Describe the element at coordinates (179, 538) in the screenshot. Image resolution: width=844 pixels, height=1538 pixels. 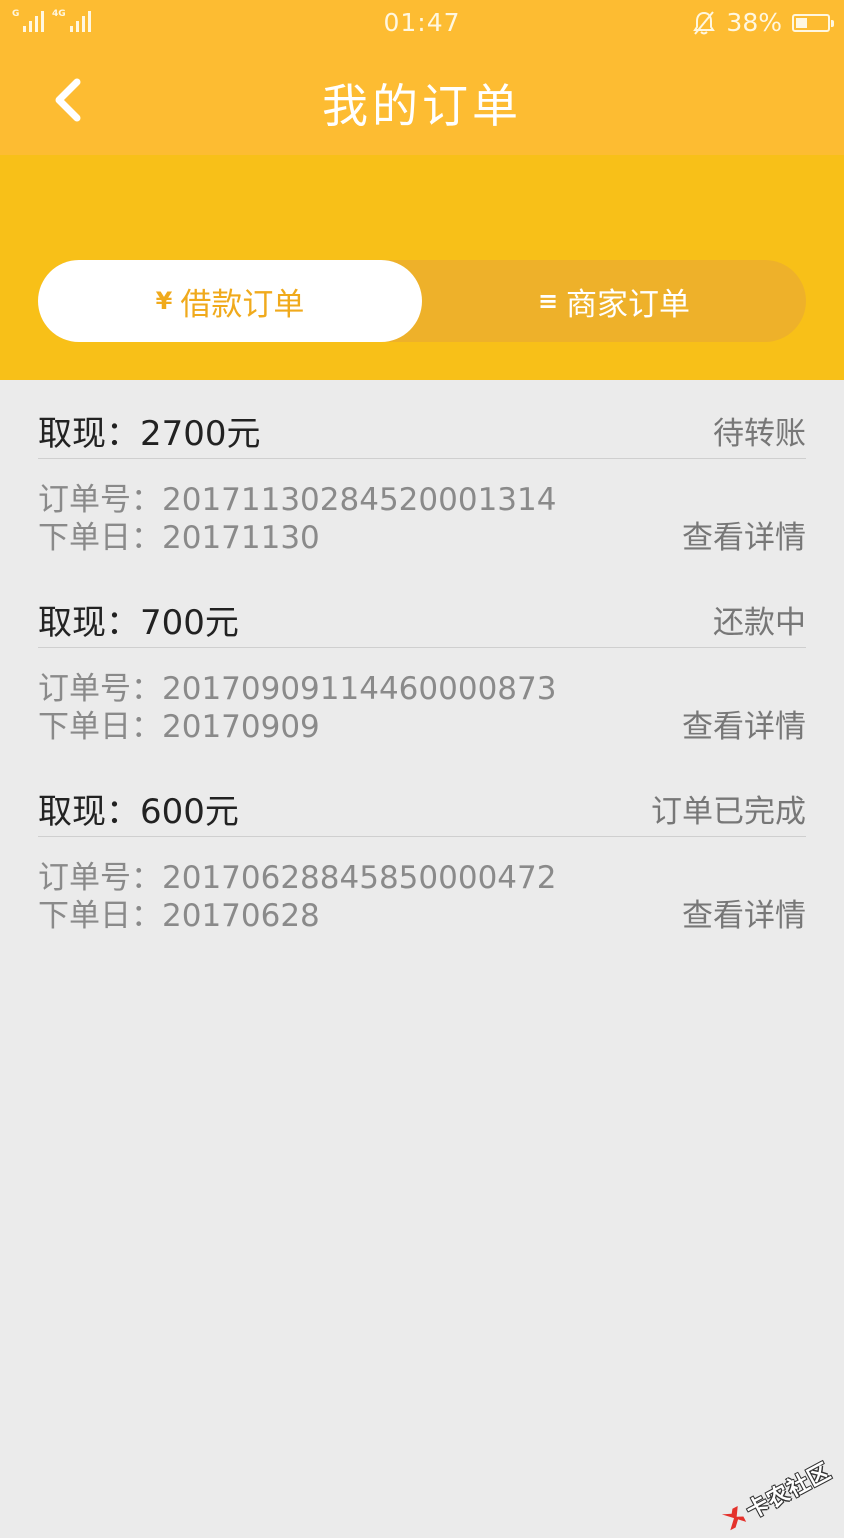
I see `order-date: 下单日：20171130` at that location.